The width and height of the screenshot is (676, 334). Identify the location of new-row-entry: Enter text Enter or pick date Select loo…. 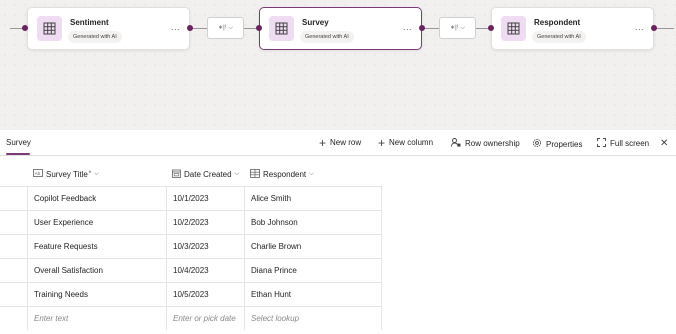
(191, 318).